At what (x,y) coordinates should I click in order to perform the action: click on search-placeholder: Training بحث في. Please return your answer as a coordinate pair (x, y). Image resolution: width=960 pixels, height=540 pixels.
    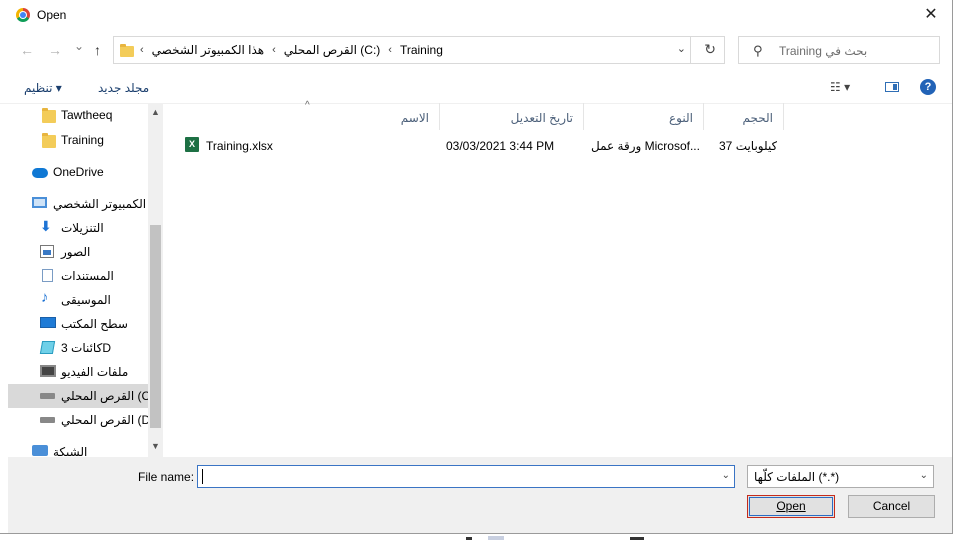
    Looking at the image, I should click on (823, 51).